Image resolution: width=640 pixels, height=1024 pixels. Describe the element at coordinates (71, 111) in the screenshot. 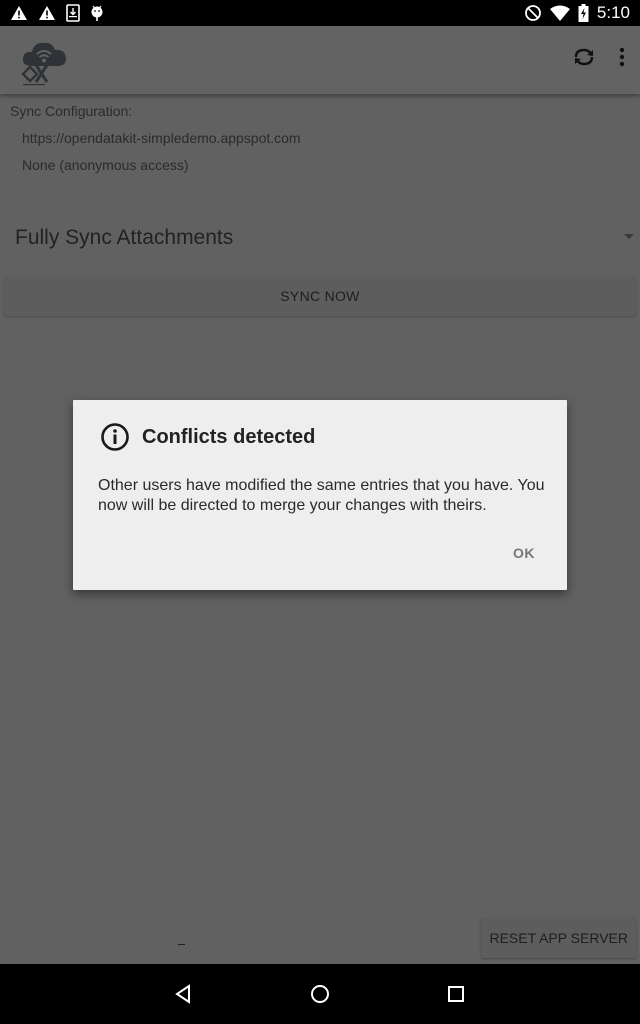

I see `sync-config-label: Sync Configuration:` at that location.